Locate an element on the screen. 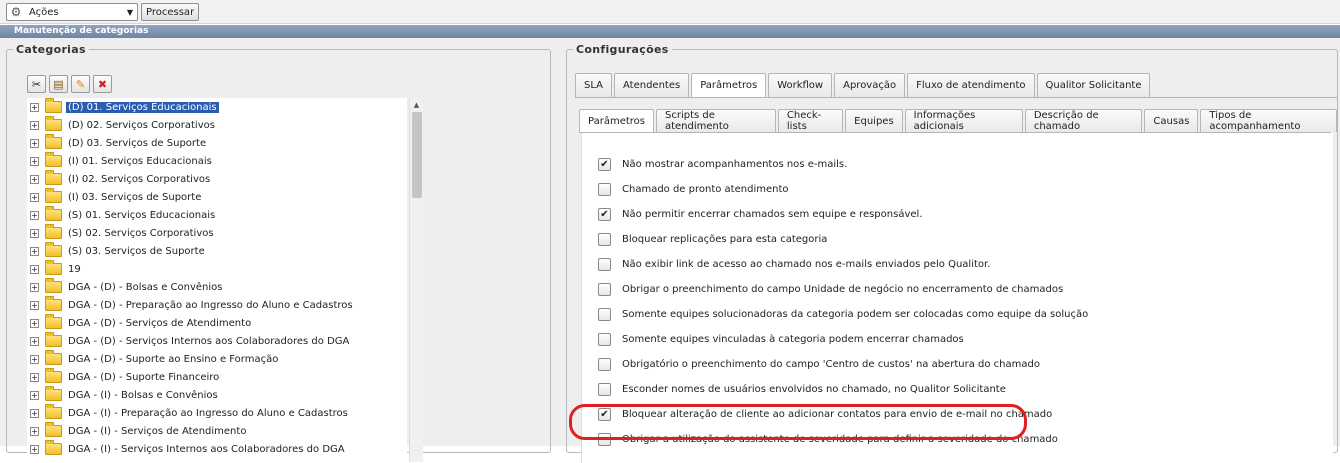 The height and width of the screenshot is (463, 1340). tree-item-label: DGA - (D) - Suporte ao Ensino e Formação is located at coordinates (173, 359).